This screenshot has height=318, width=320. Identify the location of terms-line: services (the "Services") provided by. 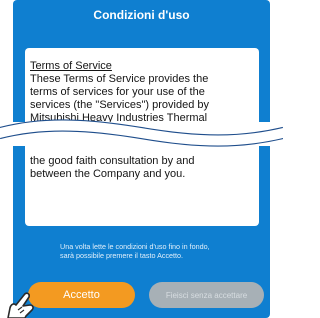
(119, 105).